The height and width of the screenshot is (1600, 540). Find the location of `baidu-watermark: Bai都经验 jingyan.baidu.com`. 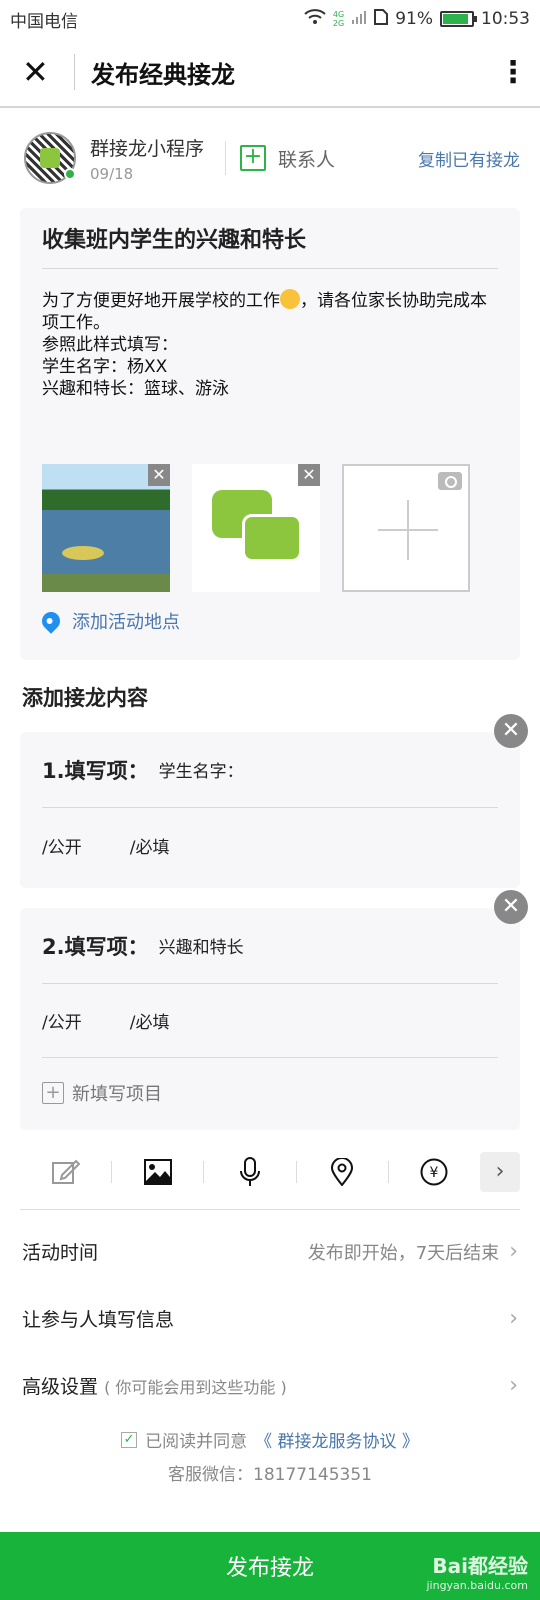

baidu-watermark: Bai都经验 jingyan.baidu.com is located at coordinates (477, 1571).